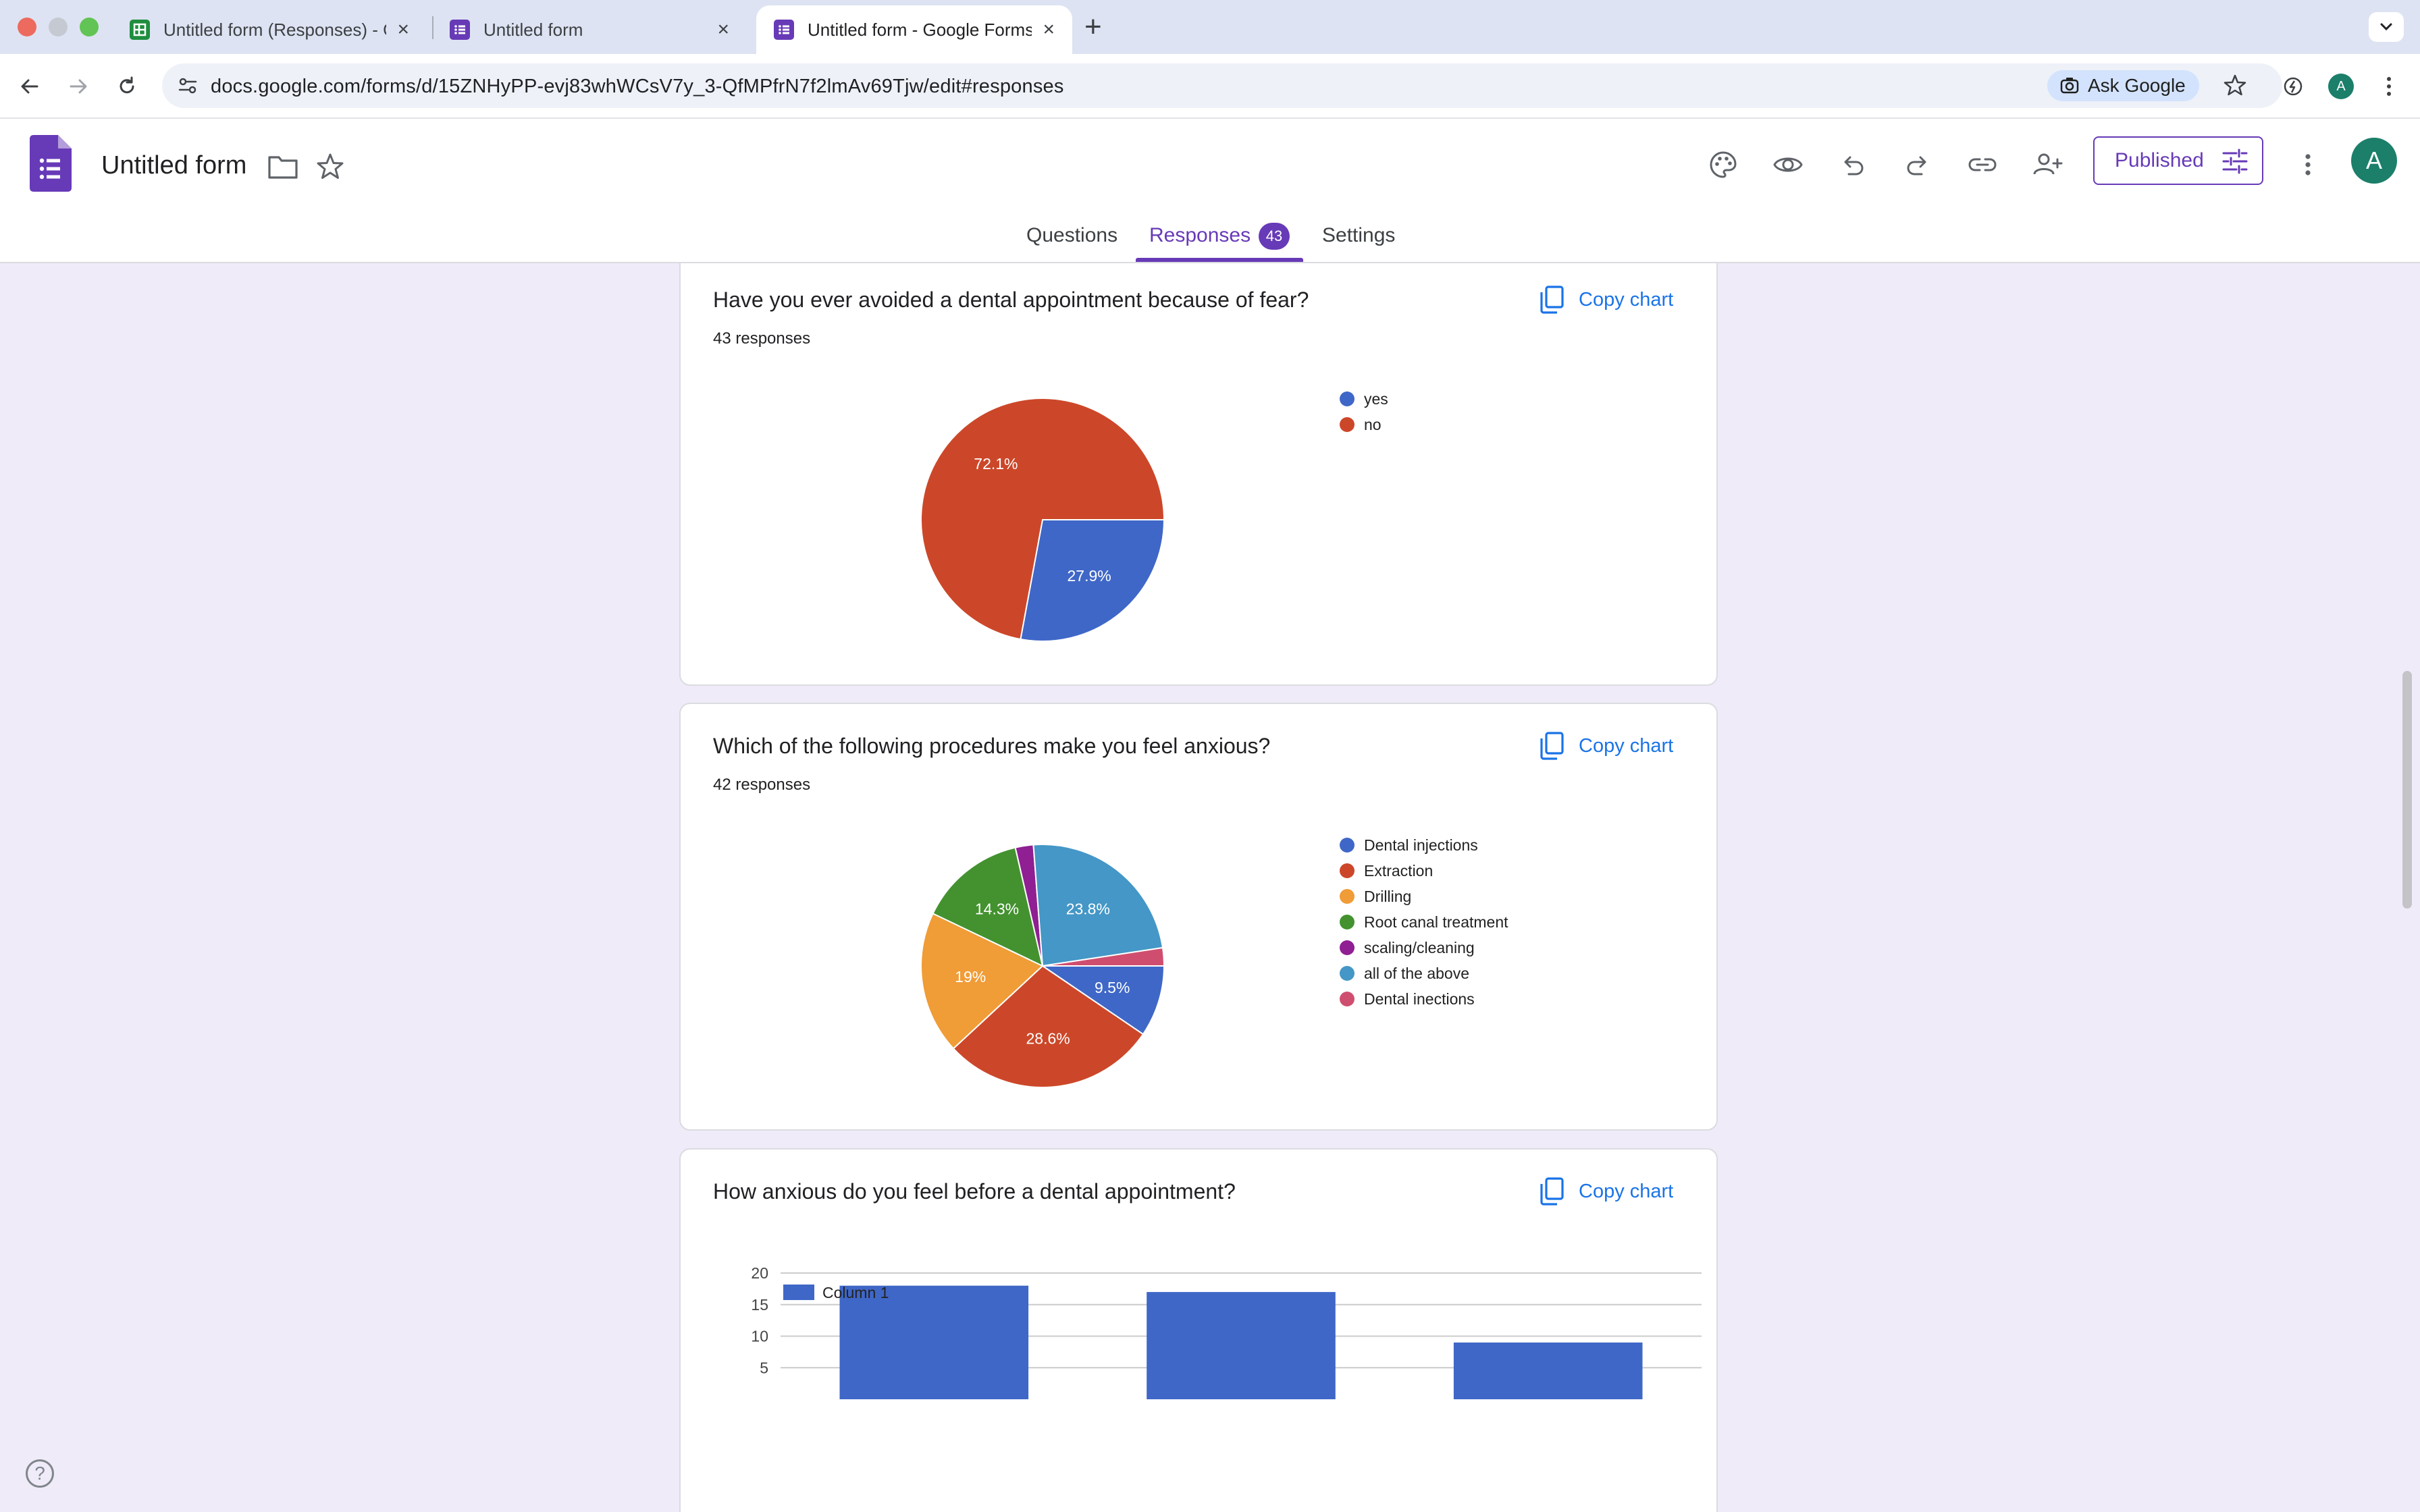  Describe the element at coordinates (188, 86) in the screenshot. I see `site-settings-icon` at that location.